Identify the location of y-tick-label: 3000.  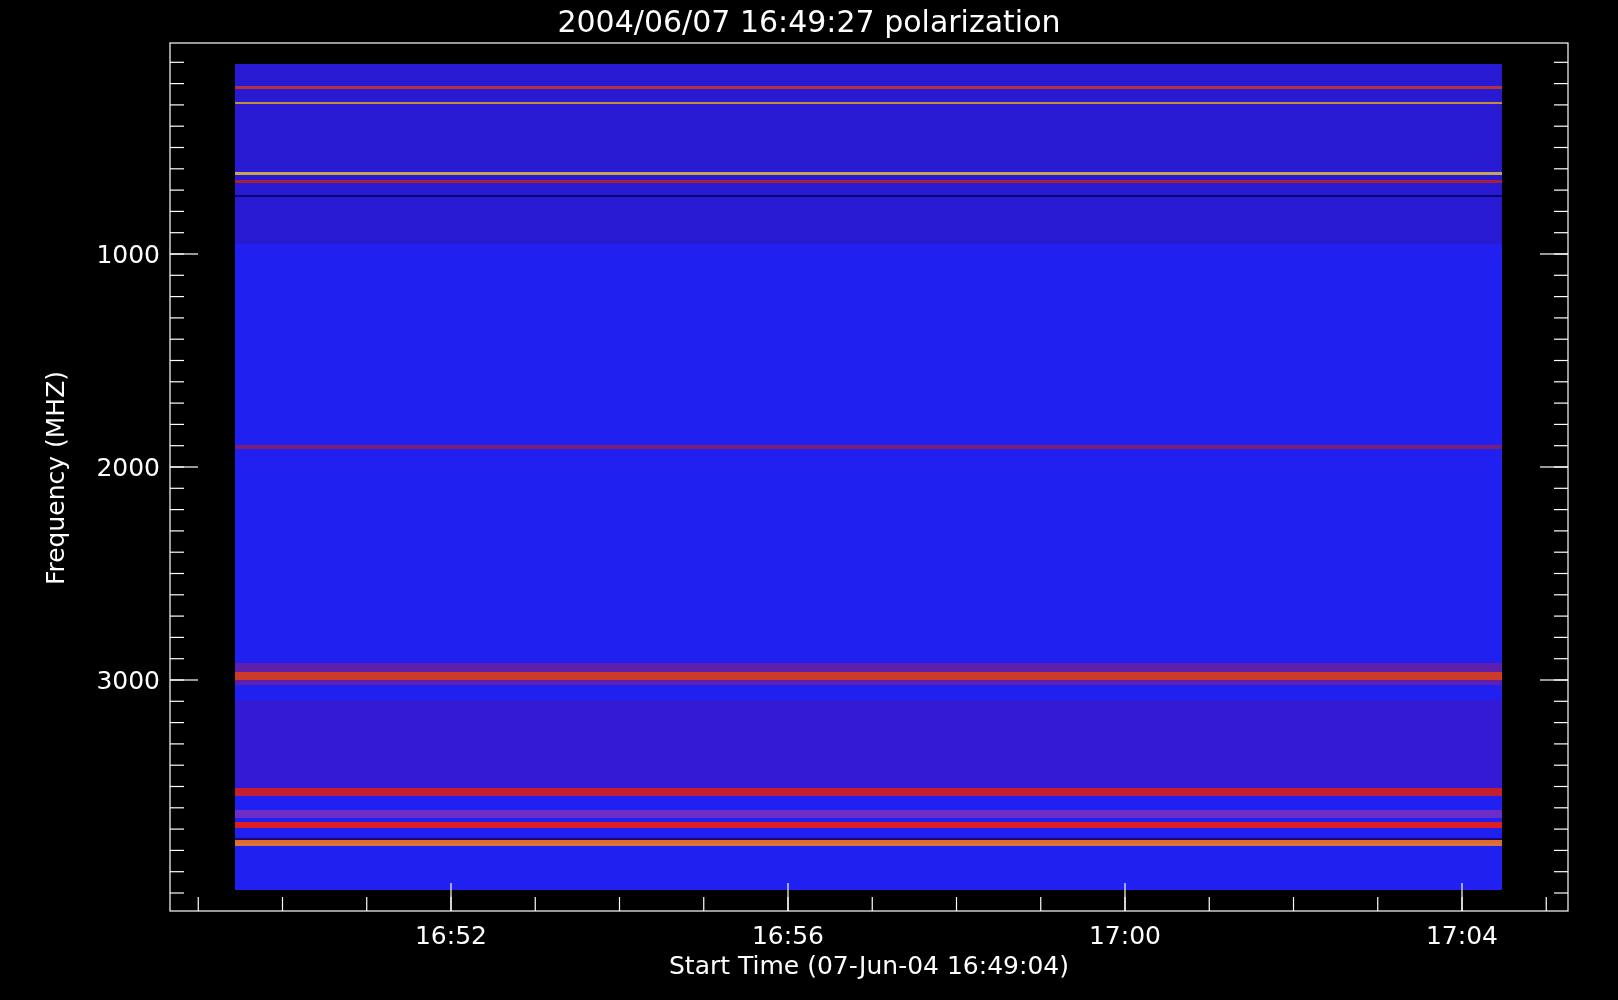
(128, 680).